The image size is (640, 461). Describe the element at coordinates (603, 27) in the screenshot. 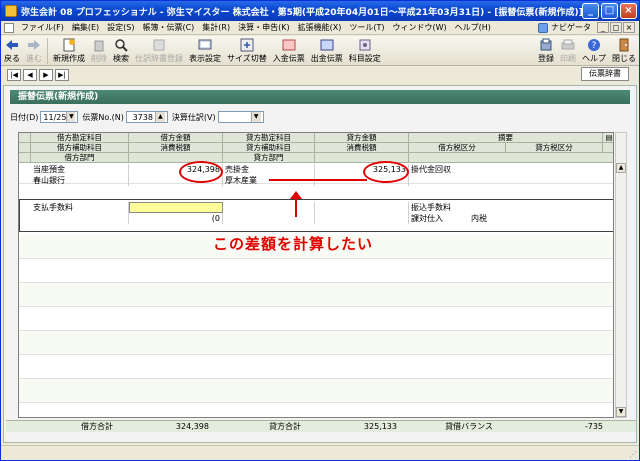

I see `mdi-minimize-button: _` at that location.